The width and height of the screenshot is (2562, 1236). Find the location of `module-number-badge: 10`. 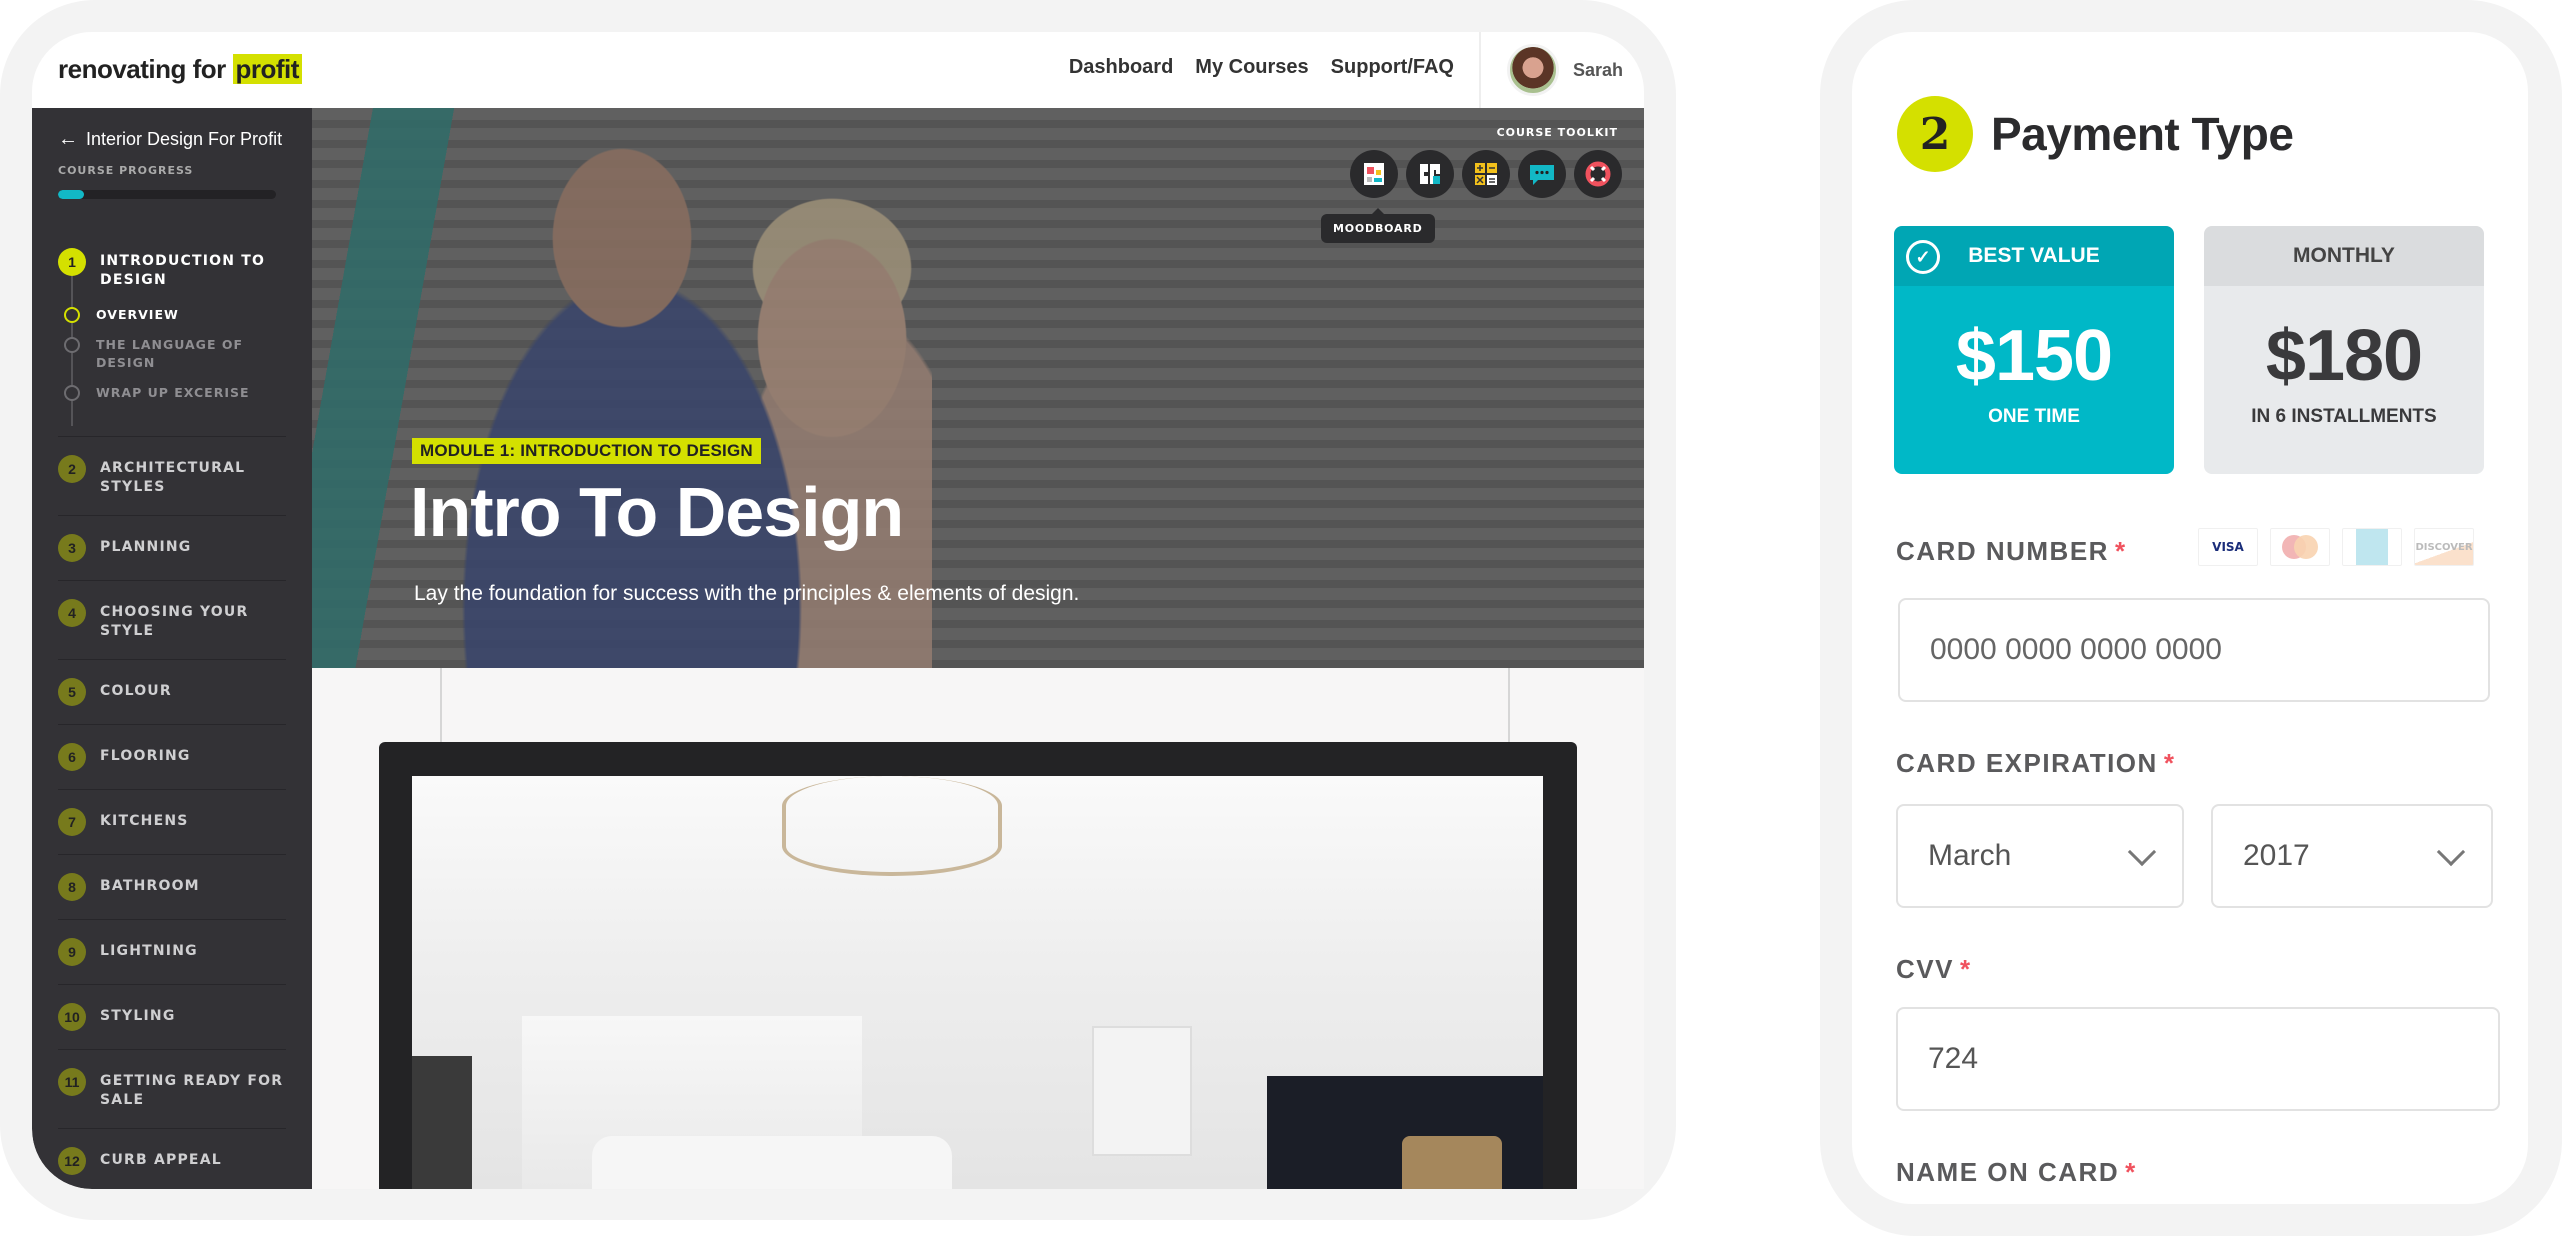

module-number-badge: 10 is located at coordinates (72, 1017).